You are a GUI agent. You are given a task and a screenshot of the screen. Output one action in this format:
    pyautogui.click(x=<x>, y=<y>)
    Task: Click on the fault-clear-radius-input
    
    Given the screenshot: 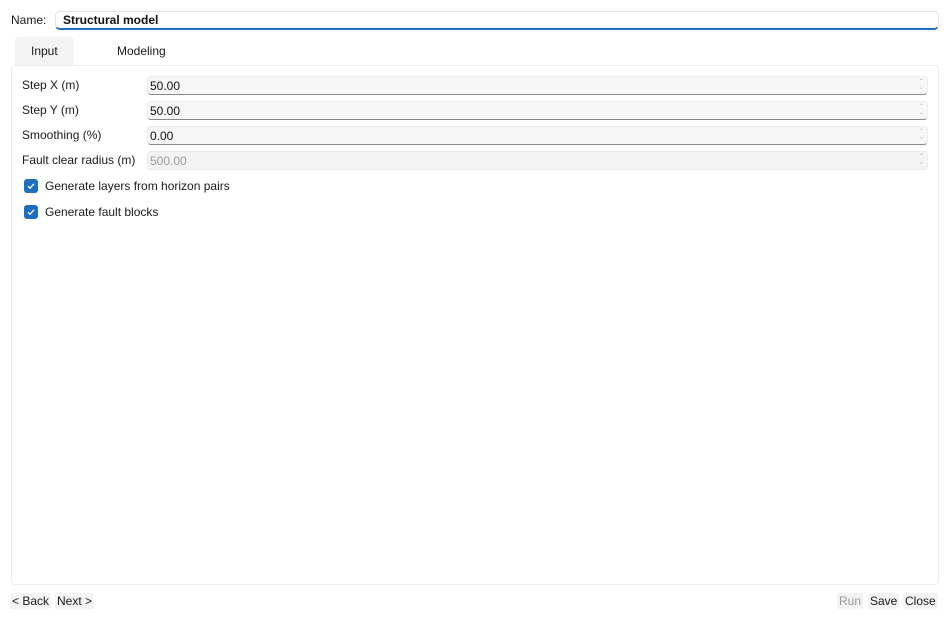 What is the action you would take?
    pyautogui.click(x=537, y=160)
    